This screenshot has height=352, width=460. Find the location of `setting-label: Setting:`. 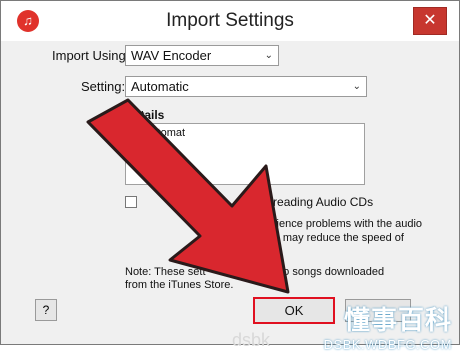

setting-label: Setting: is located at coordinates (103, 86).